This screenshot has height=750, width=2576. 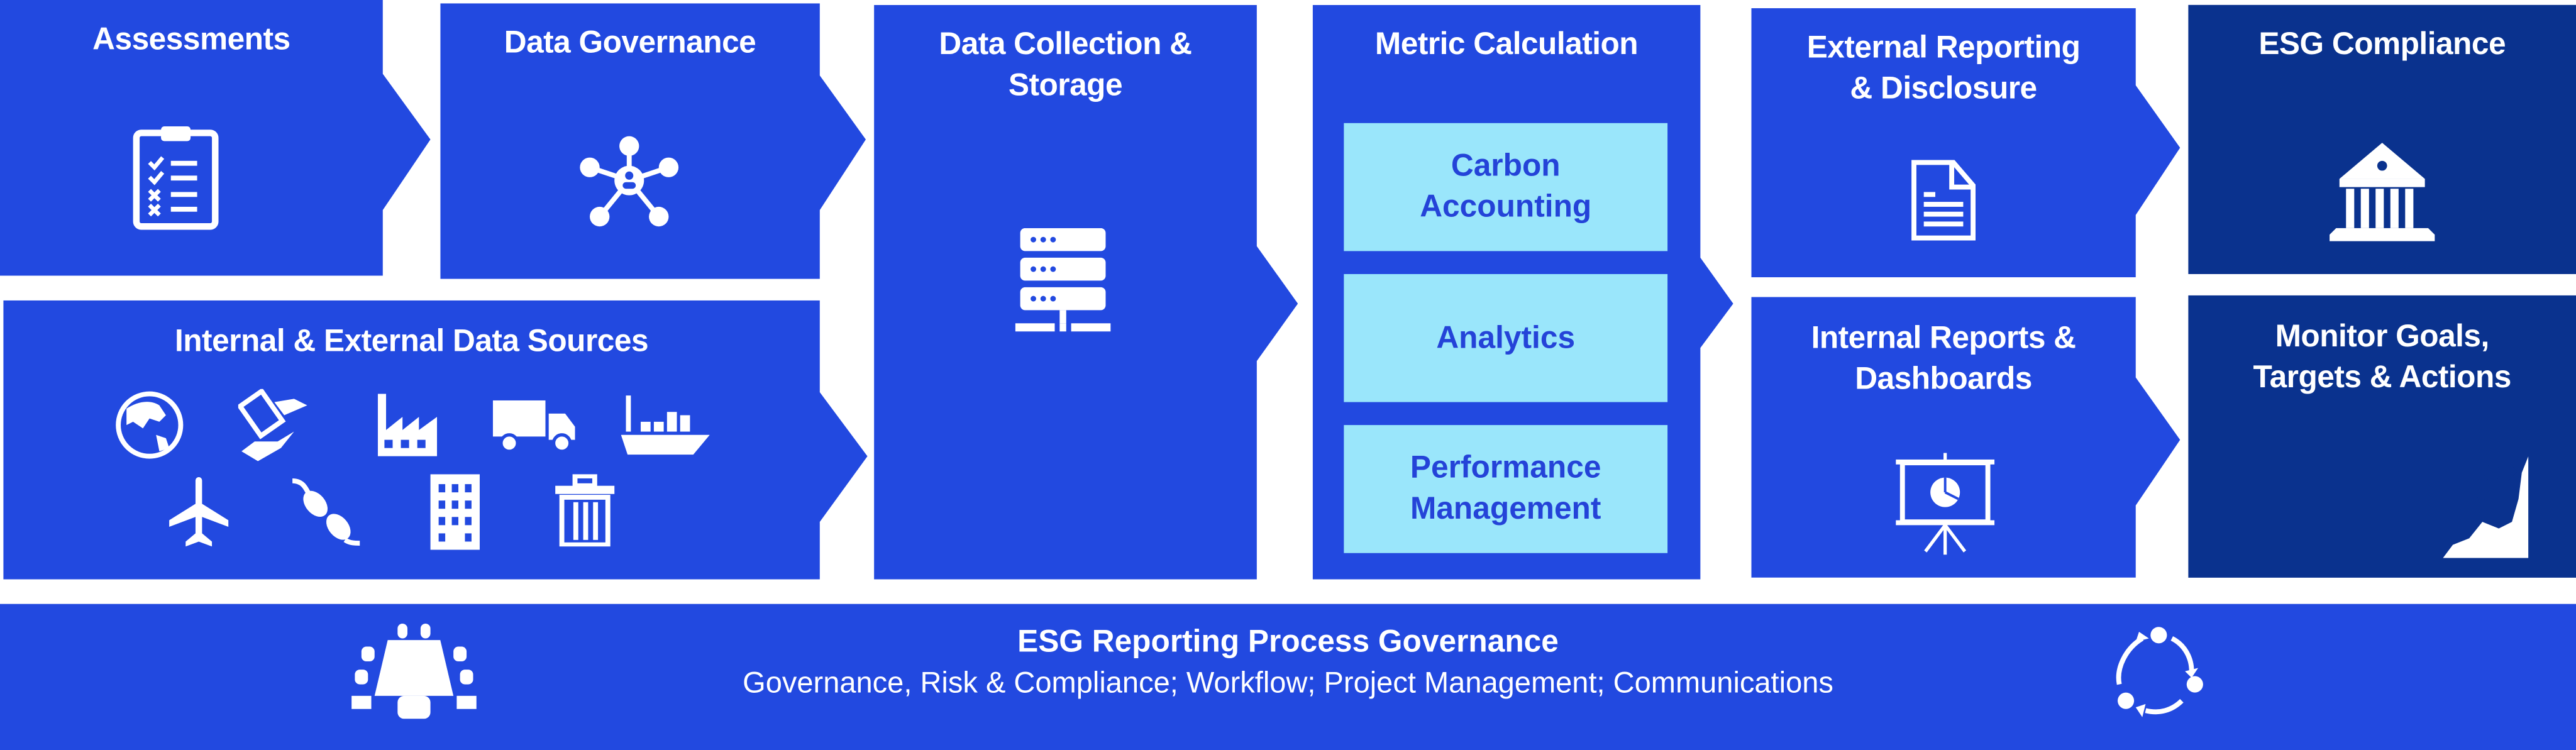 What do you see at coordinates (629, 182) in the screenshot?
I see `network-user-icon` at bounding box center [629, 182].